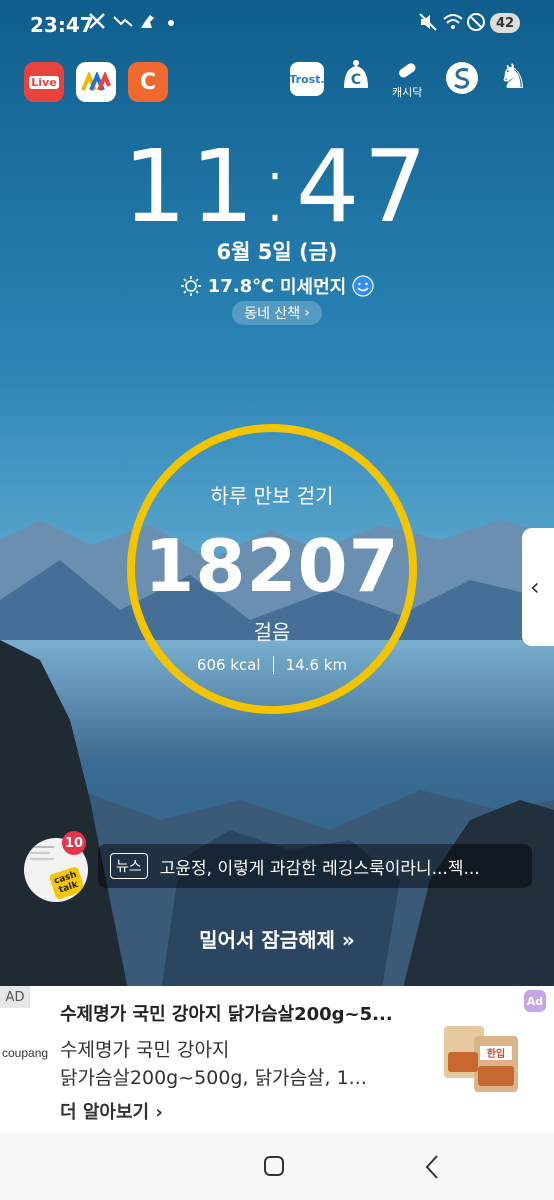 The width and height of the screenshot is (554, 1200). I want to click on coupang-logo: coupang, so click(25, 1053).